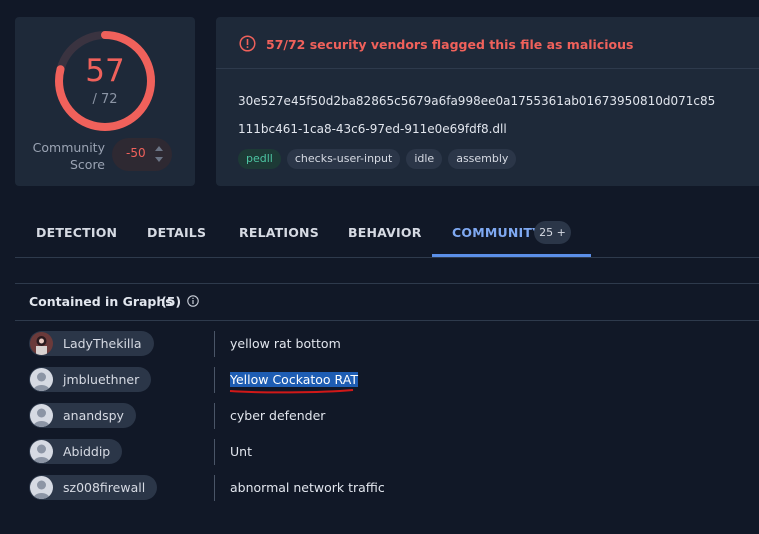  What do you see at coordinates (387, 416) in the screenshot?
I see `graph-row: anandspy cyber defender` at bounding box center [387, 416].